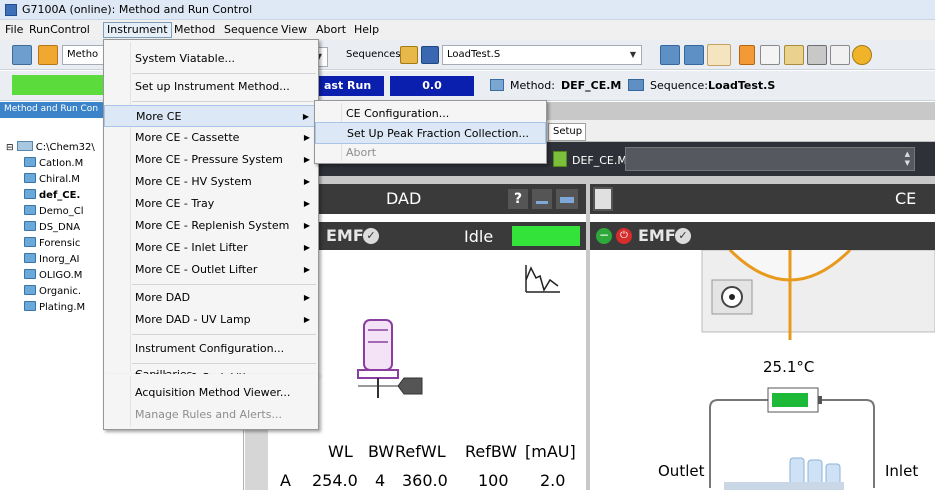 The width and height of the screenshot is (935, 490). I want to click on menu-instrument: Instrument, so click(137, 30).